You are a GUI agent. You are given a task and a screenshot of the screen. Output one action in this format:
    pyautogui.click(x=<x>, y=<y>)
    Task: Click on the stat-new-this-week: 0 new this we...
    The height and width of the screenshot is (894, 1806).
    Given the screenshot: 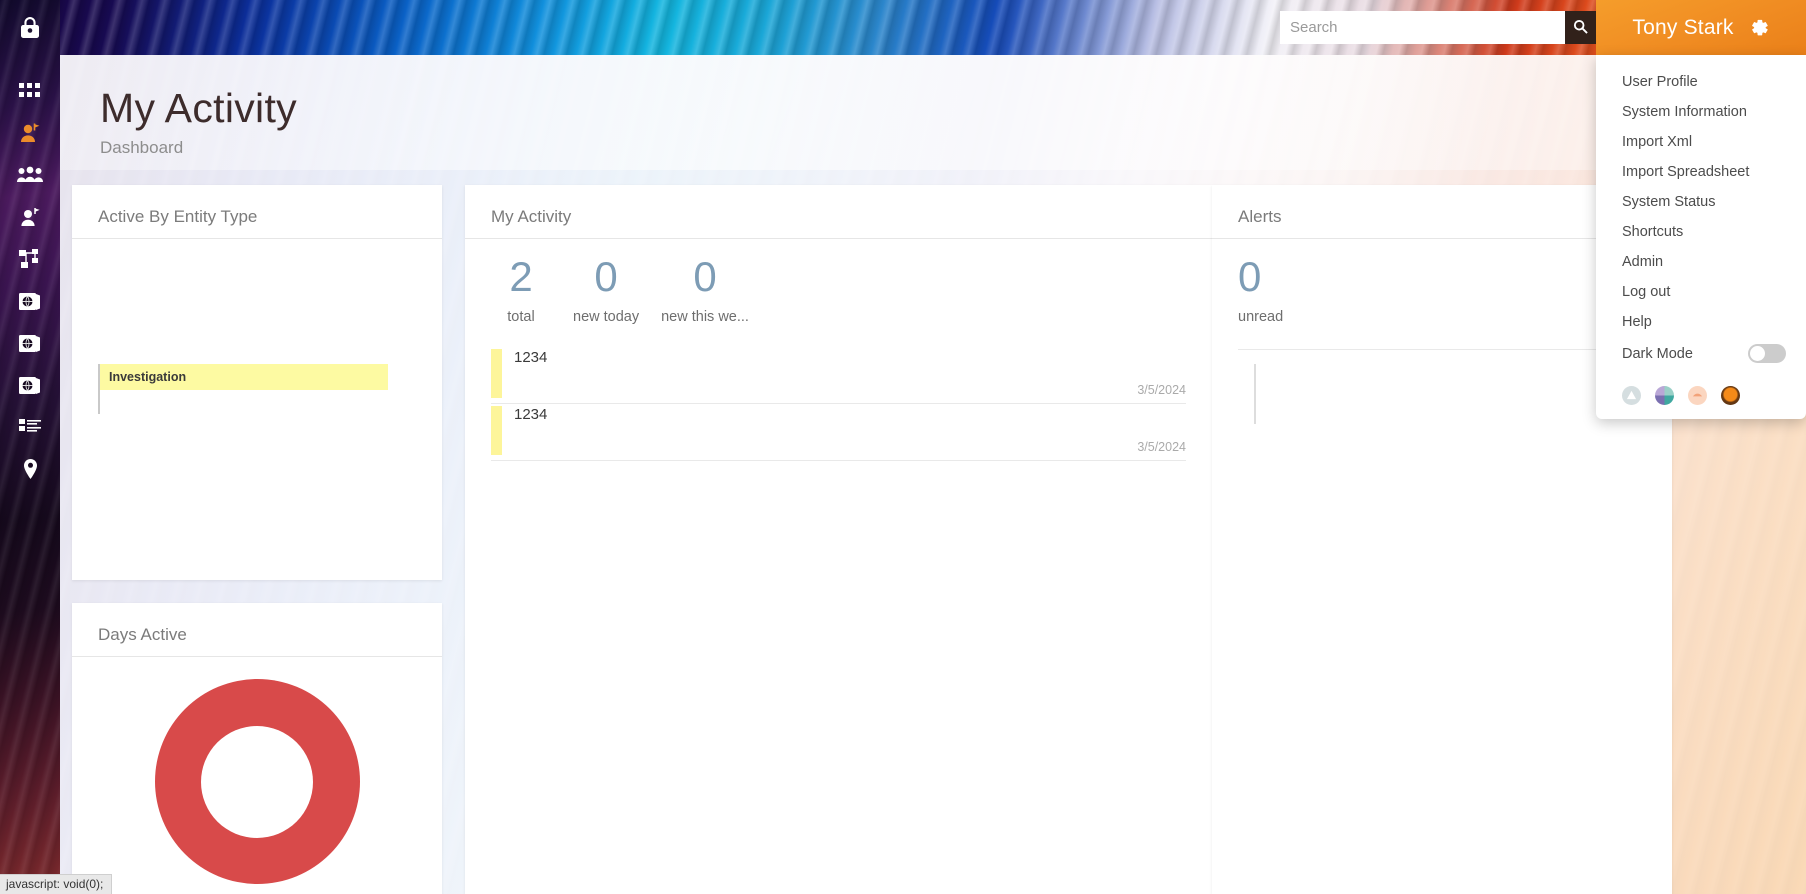 What is the action you would take?
    pyautogui.click(x=705, y=289)
    